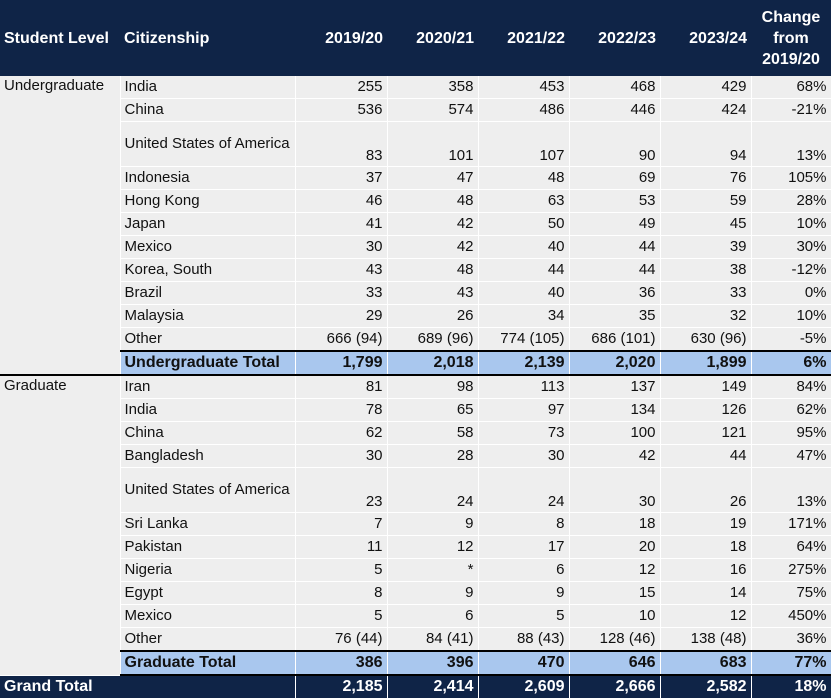 The width and height of the screenshot is (831, 699). Describe the element at coordinates (208, 524) in the screenshot. I see `citizenship-cell: Sri Lanka` at that location.